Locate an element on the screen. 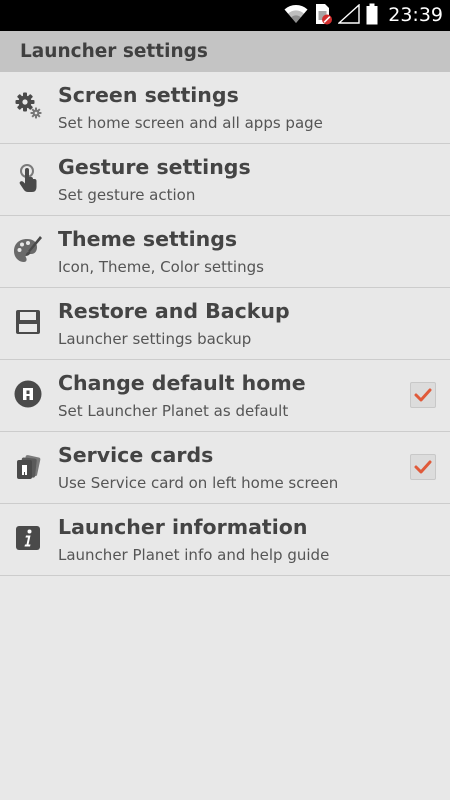 Image resolution: width=450 pixels, height=800 pixels. setting-subtitle: Use Service card on left home screen is located at coordinates (198, 483).